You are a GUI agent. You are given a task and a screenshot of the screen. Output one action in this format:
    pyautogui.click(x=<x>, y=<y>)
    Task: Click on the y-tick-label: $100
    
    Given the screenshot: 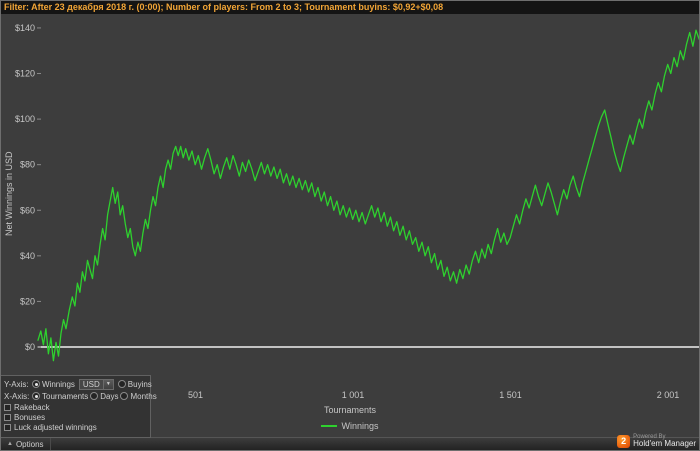 What is the action you would take?
    pyautogui.click(x=25, y=119)
    